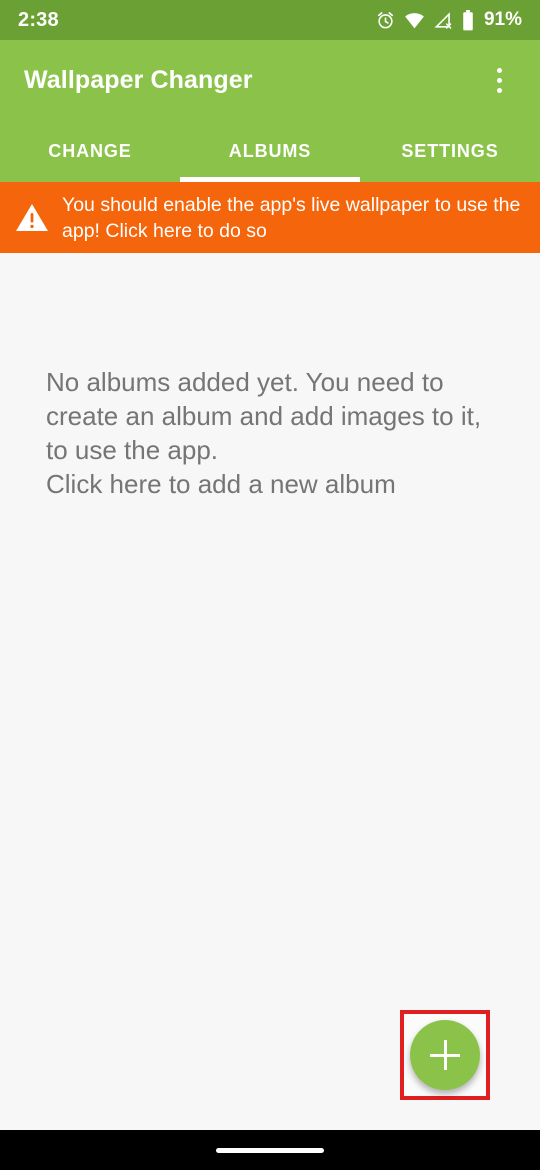  I want to click on tab-albums-label: ALBUMS, so click(270, 150).